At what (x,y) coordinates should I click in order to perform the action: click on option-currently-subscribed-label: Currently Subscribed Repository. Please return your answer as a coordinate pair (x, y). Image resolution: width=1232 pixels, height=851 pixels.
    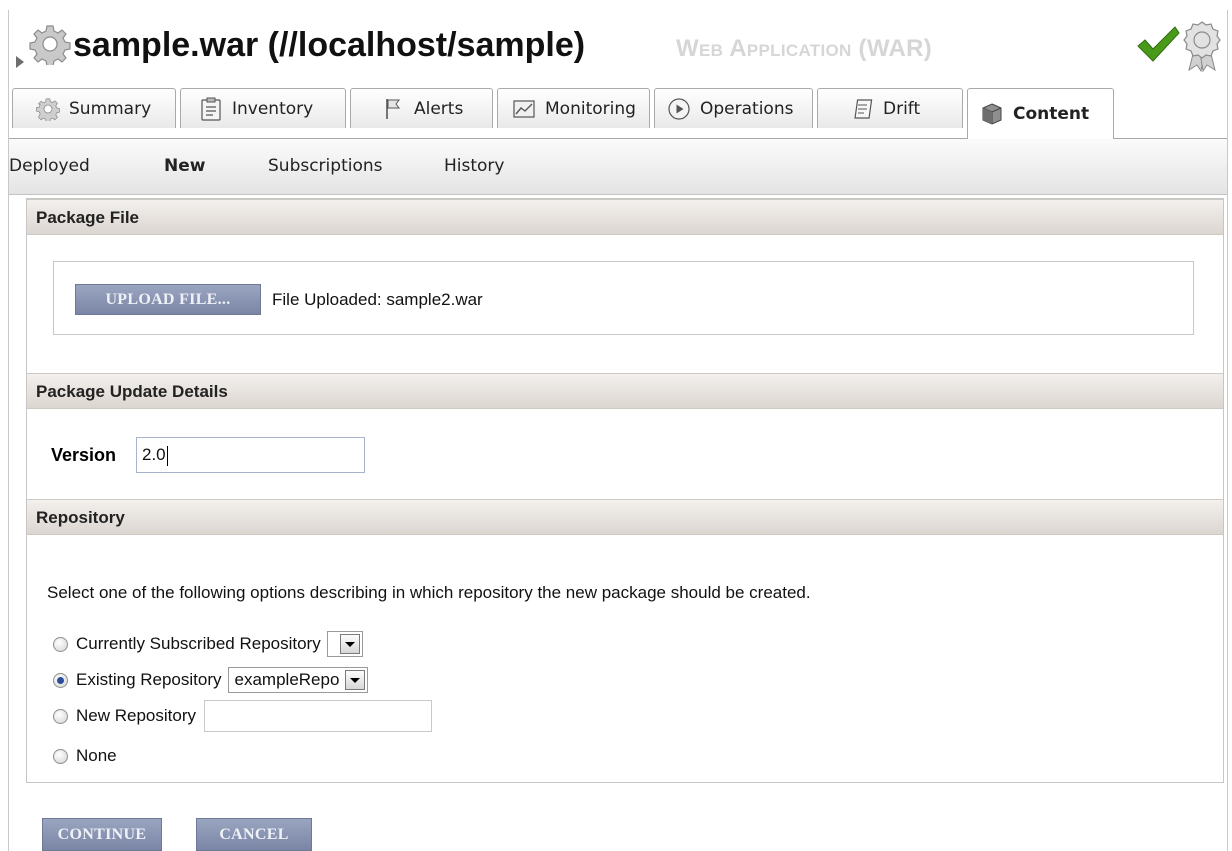
    Looking at the image, I should click on (198, 643).